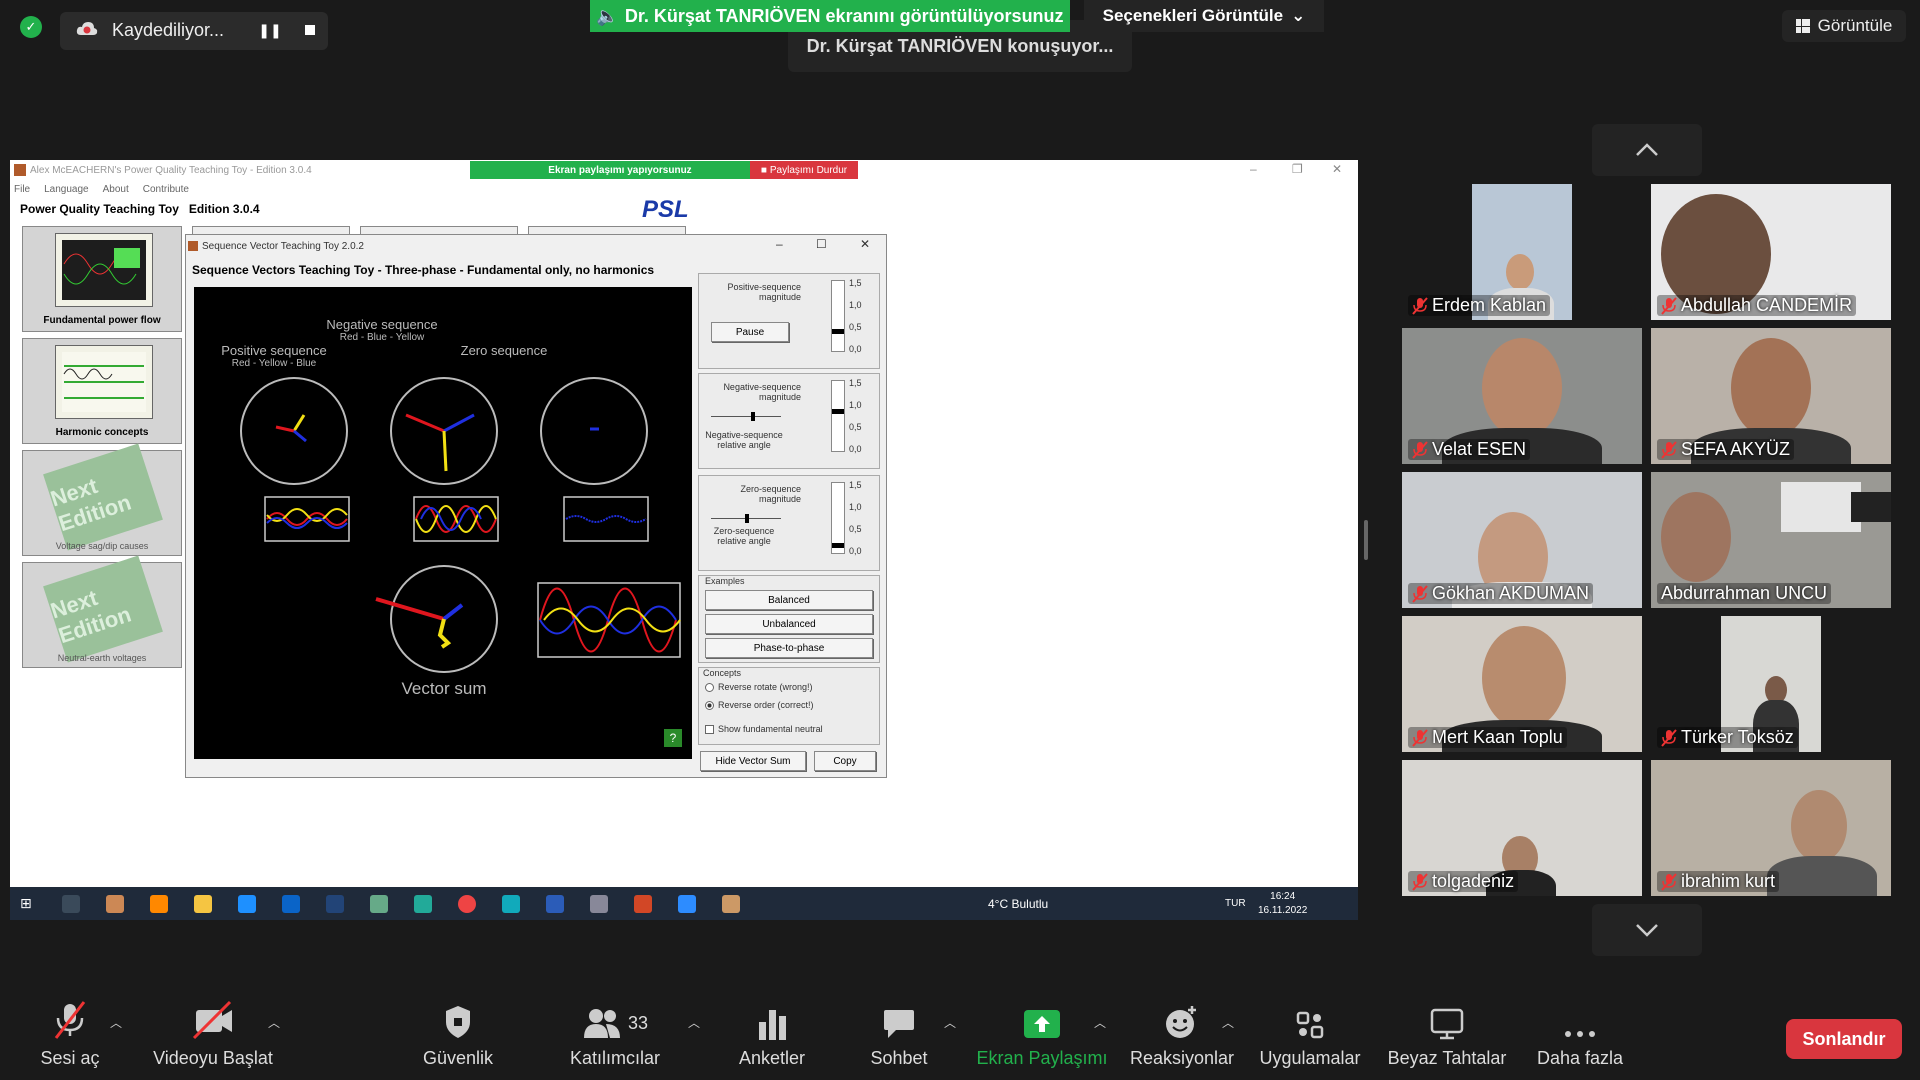 This screenshot has height=1080, width=1920. I want to click on stop-icon, so click(310, 30).